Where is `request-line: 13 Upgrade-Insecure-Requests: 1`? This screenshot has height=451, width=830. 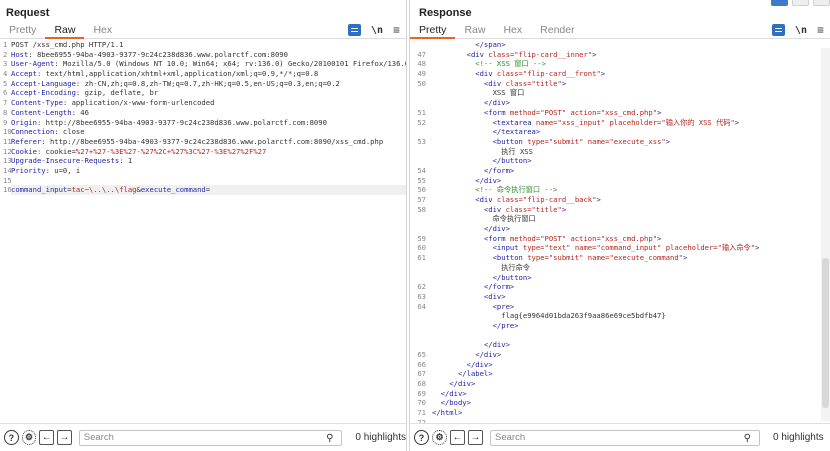 request-line: 13 Upgrade-Insecure-Requests: 1 is located at coordinates (203, 161).